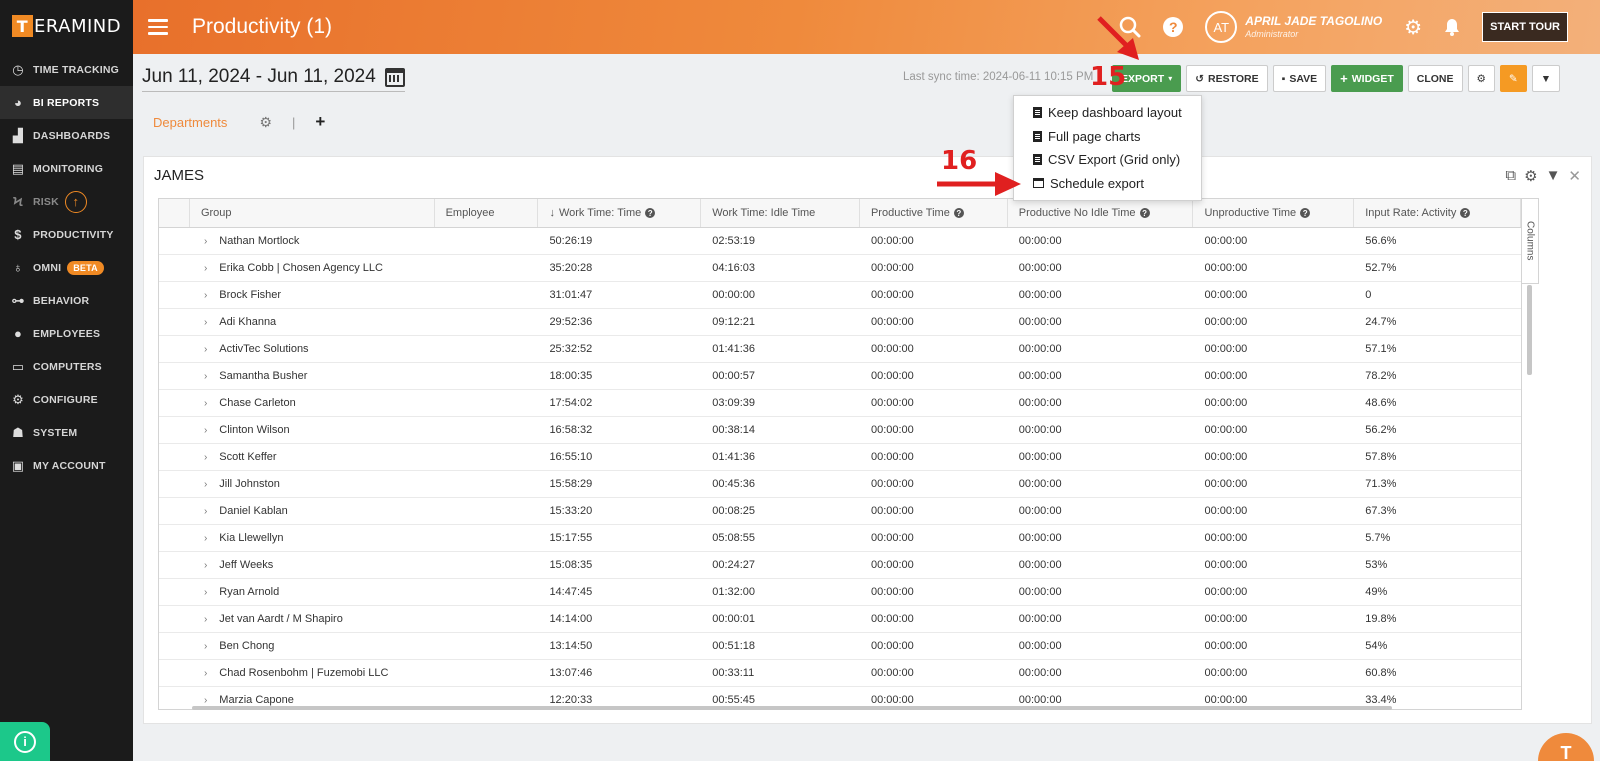 This screenshot has width=1600, height=761. Describe the element at coordinates (571, 700) in the screenshot. I see `cell-value: 12:20:33` at that location.